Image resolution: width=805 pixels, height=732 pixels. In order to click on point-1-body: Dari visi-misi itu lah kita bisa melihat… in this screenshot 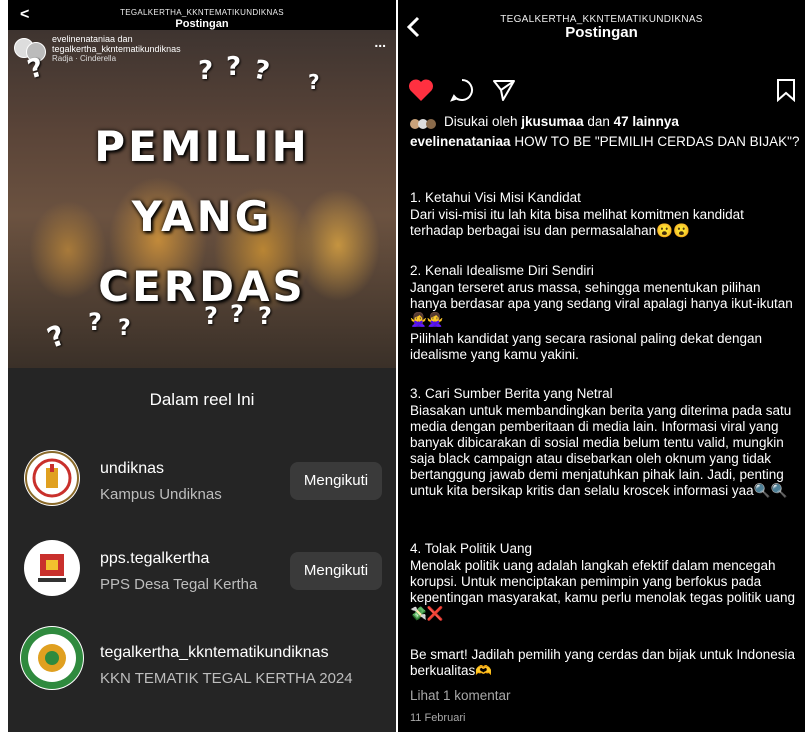, I will do `click(577, 222)`.